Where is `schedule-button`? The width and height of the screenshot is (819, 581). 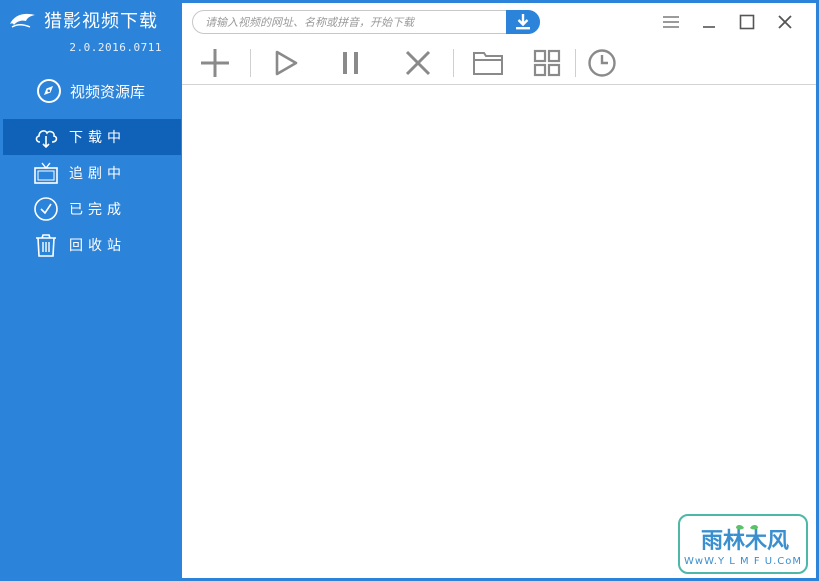
schedule-button is located at coordinates (602, 63).